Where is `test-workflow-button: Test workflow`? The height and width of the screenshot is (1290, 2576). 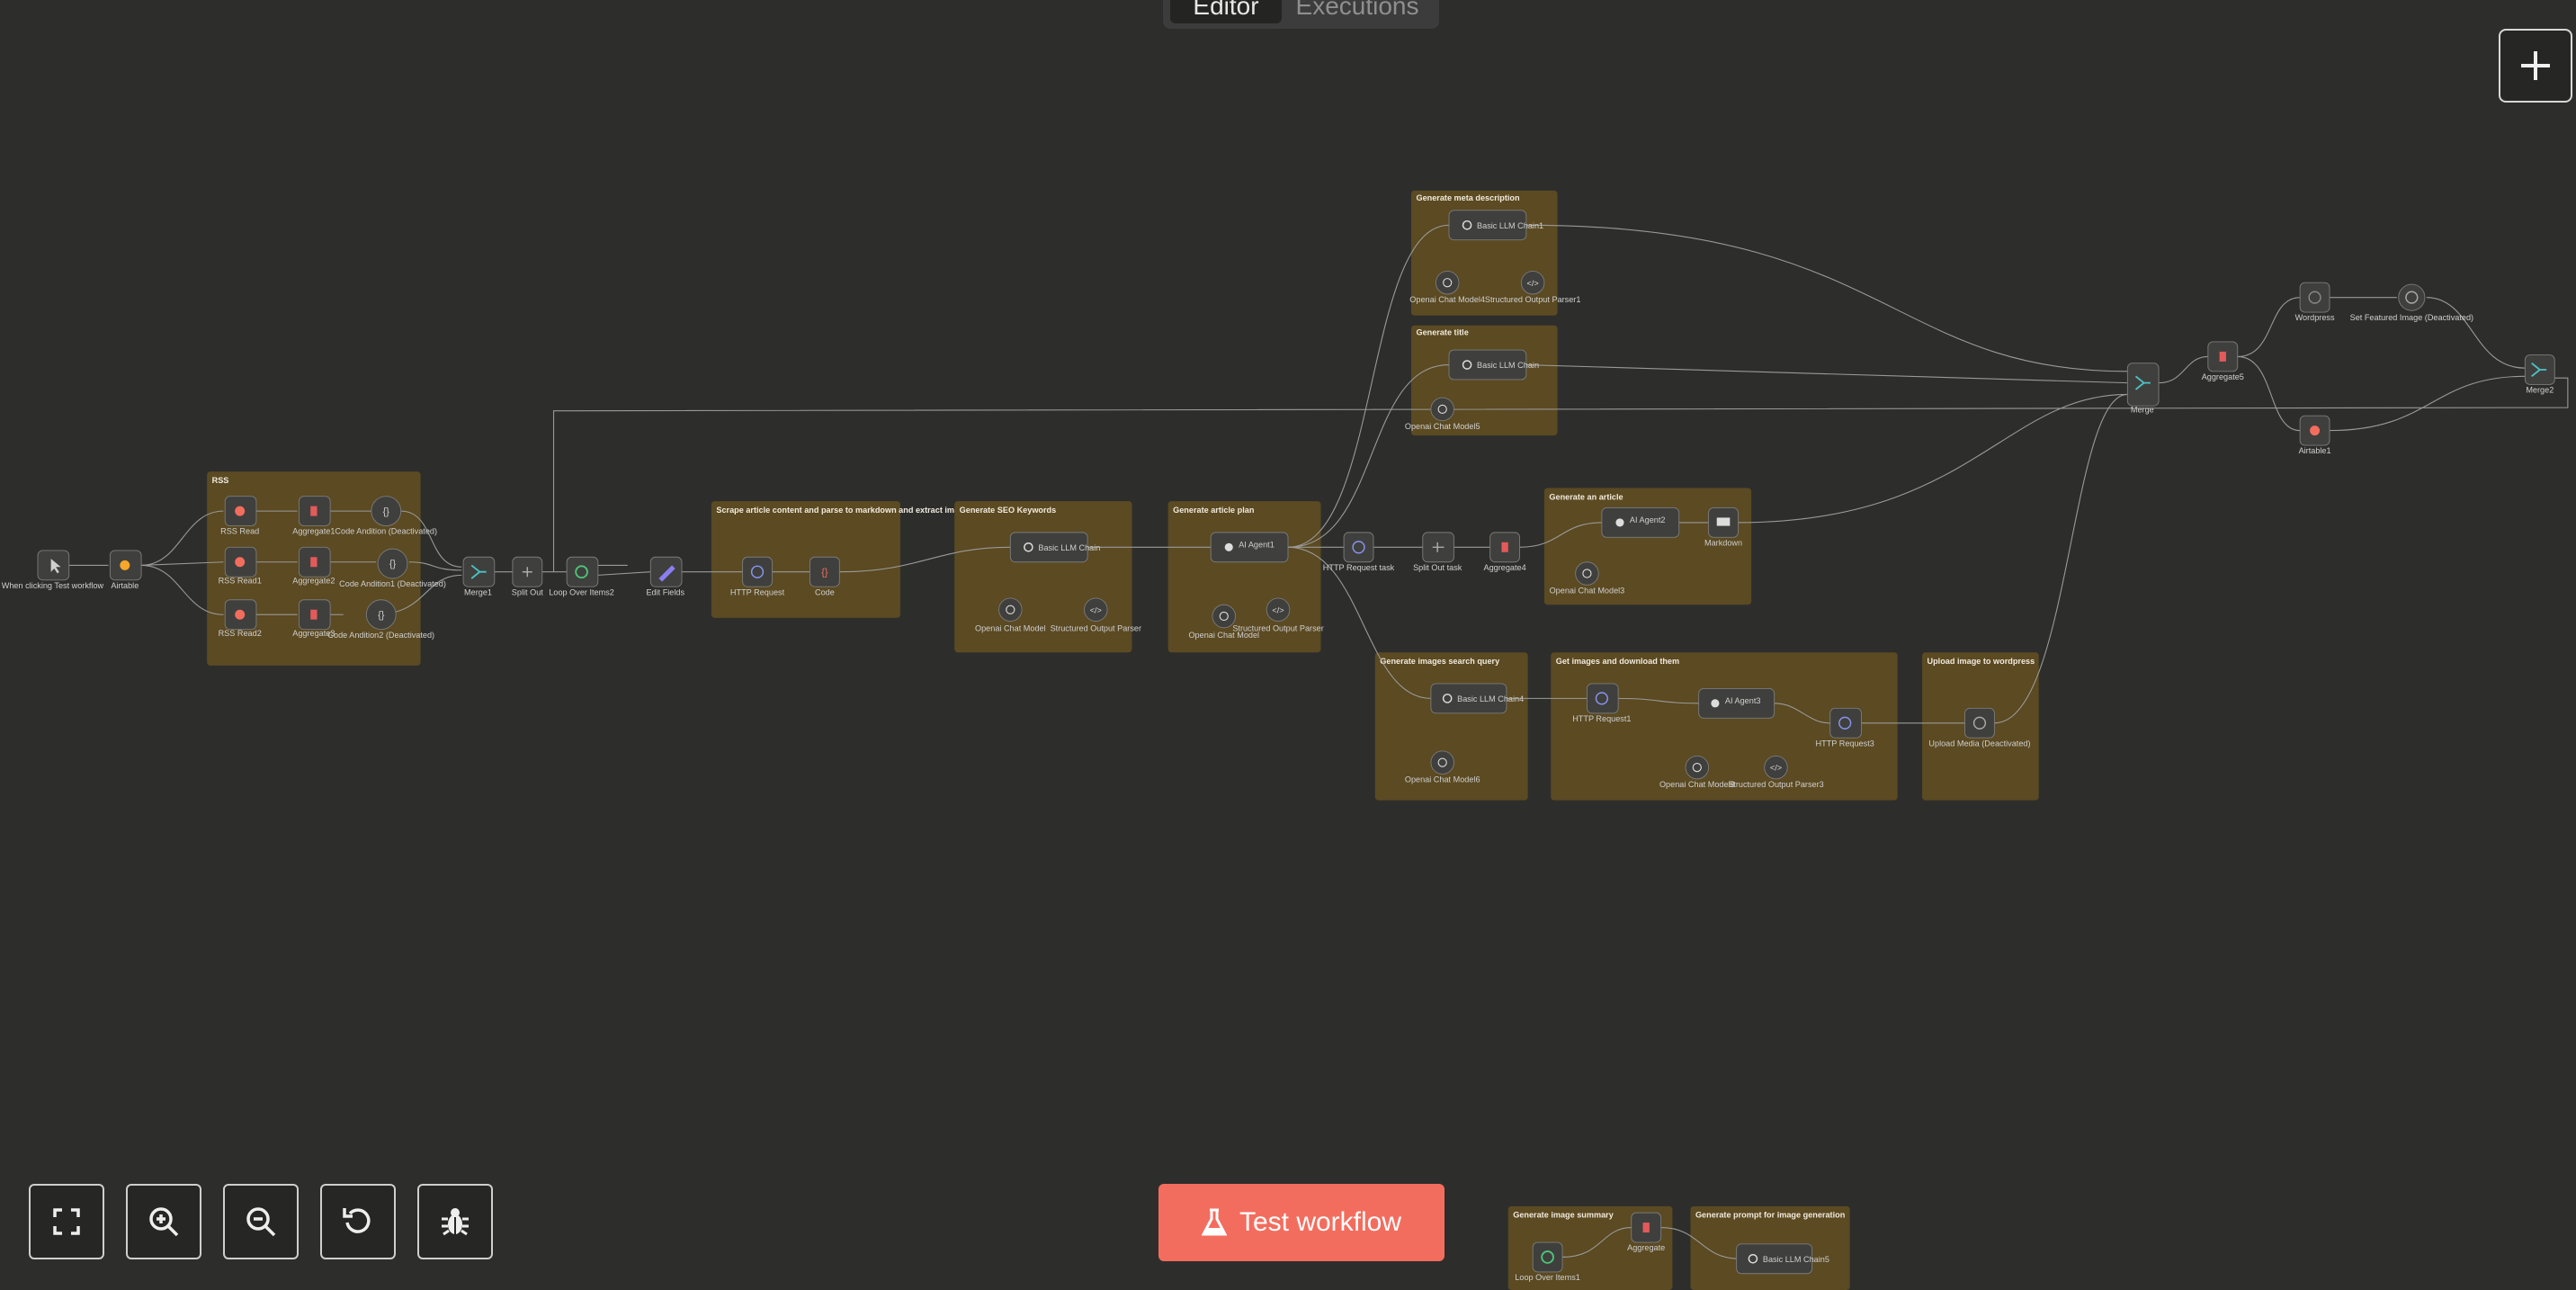 test-workflow-button: Test workflow is located at coordinates (1301, 1222).